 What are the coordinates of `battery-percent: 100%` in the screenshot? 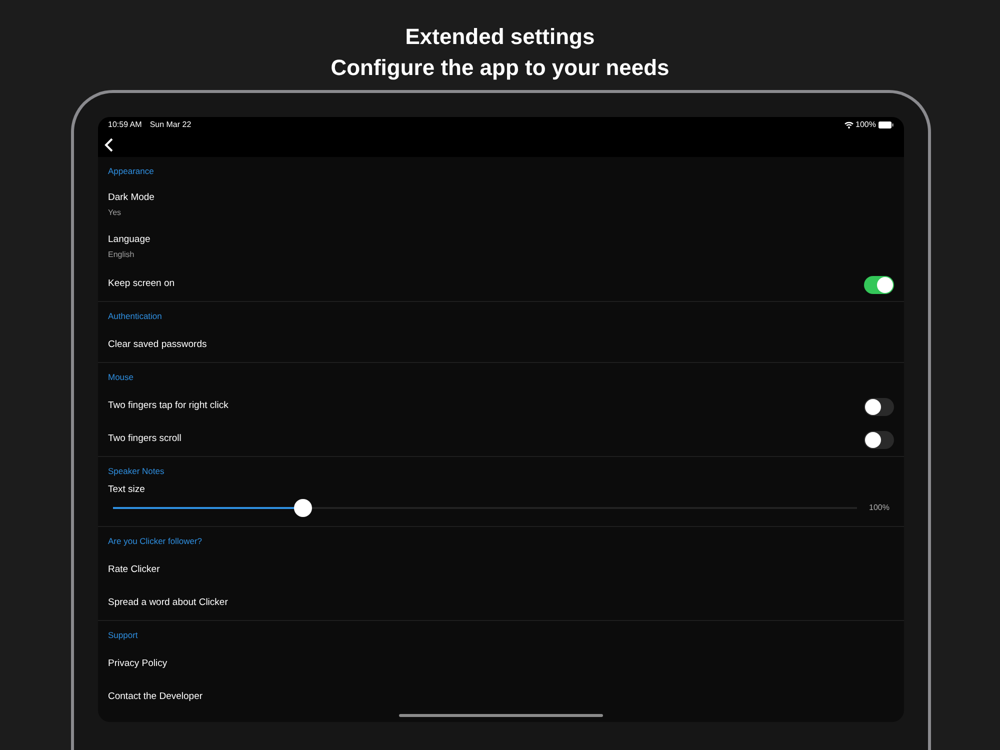 It's located at (866, 125).